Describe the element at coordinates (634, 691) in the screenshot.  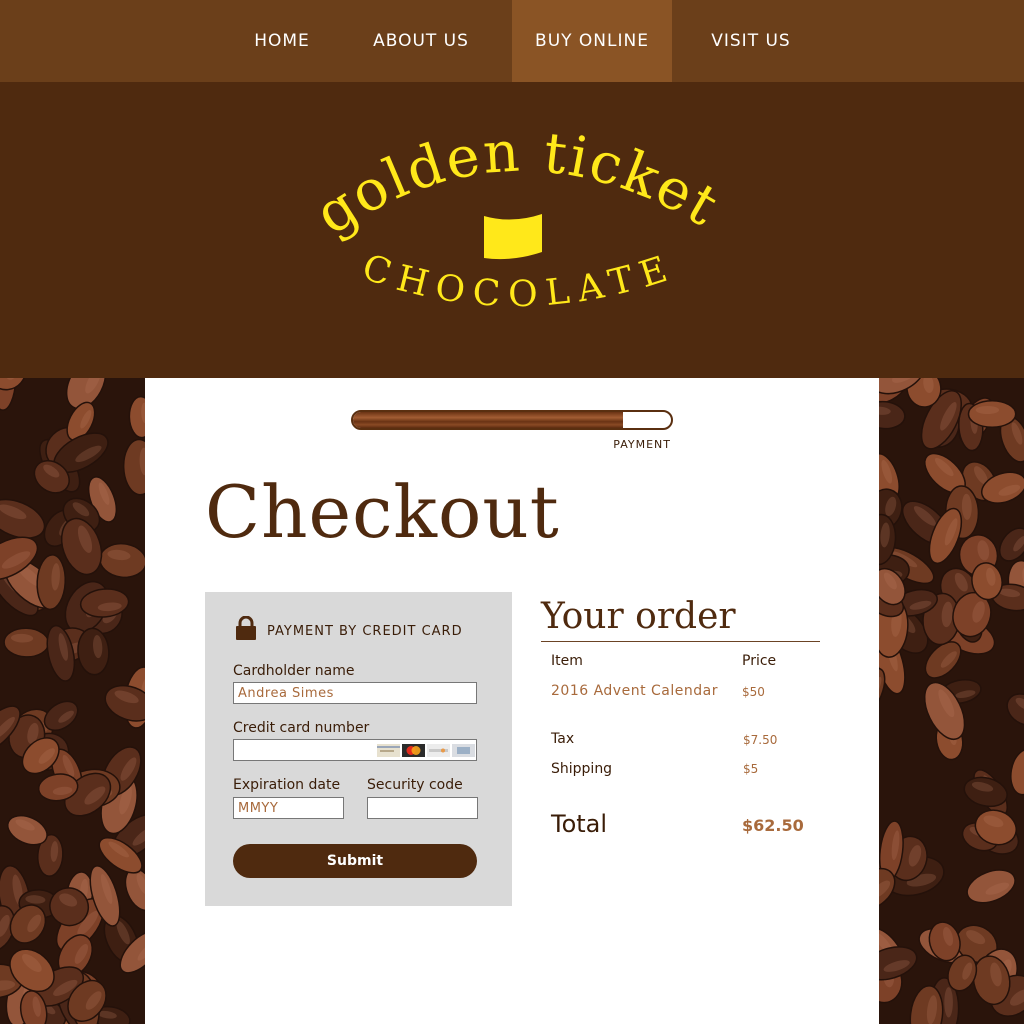
I see `order-item-name: 2016 Advent Calendar` at that location.